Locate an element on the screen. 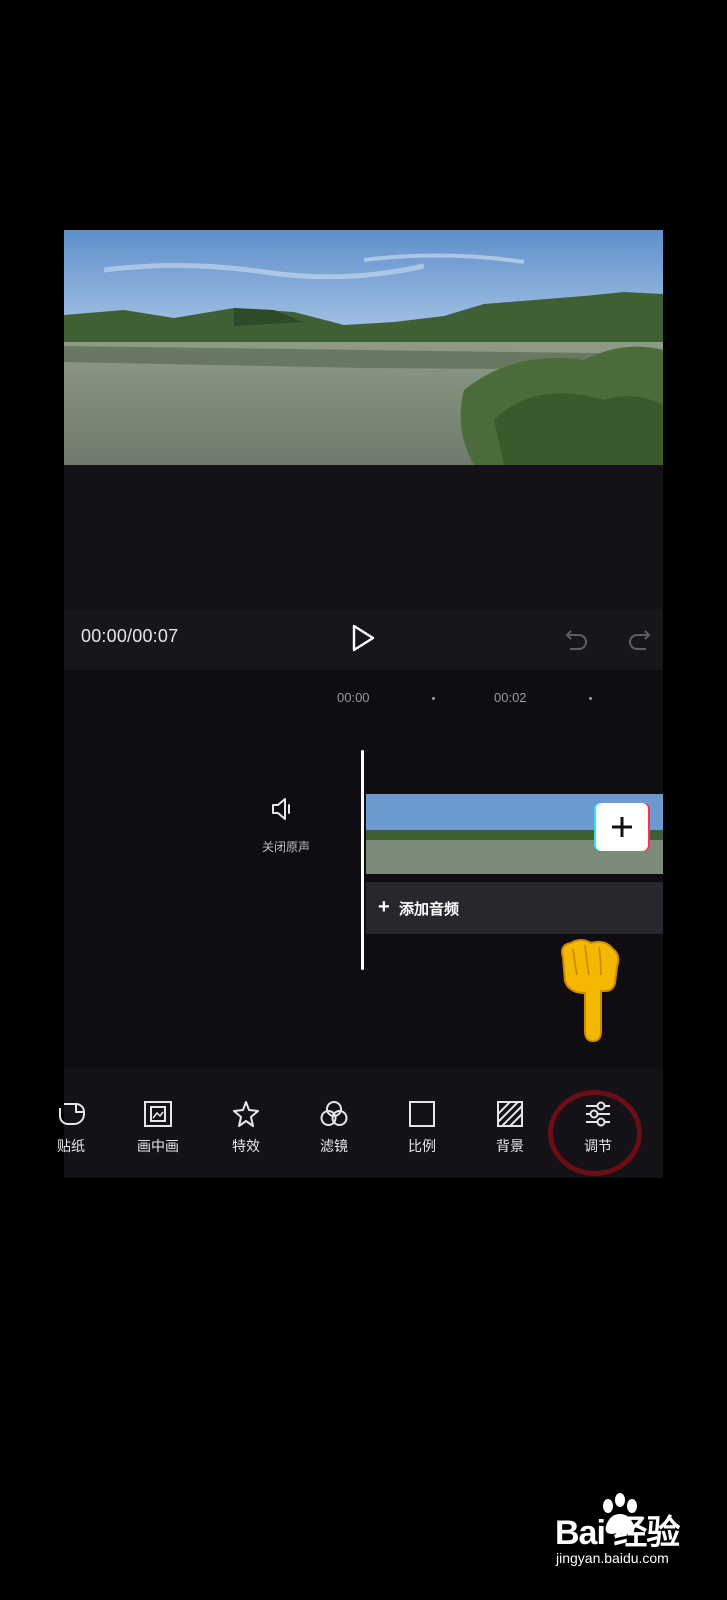  tool-background: 背景 is located at coordinates (510, 1135).